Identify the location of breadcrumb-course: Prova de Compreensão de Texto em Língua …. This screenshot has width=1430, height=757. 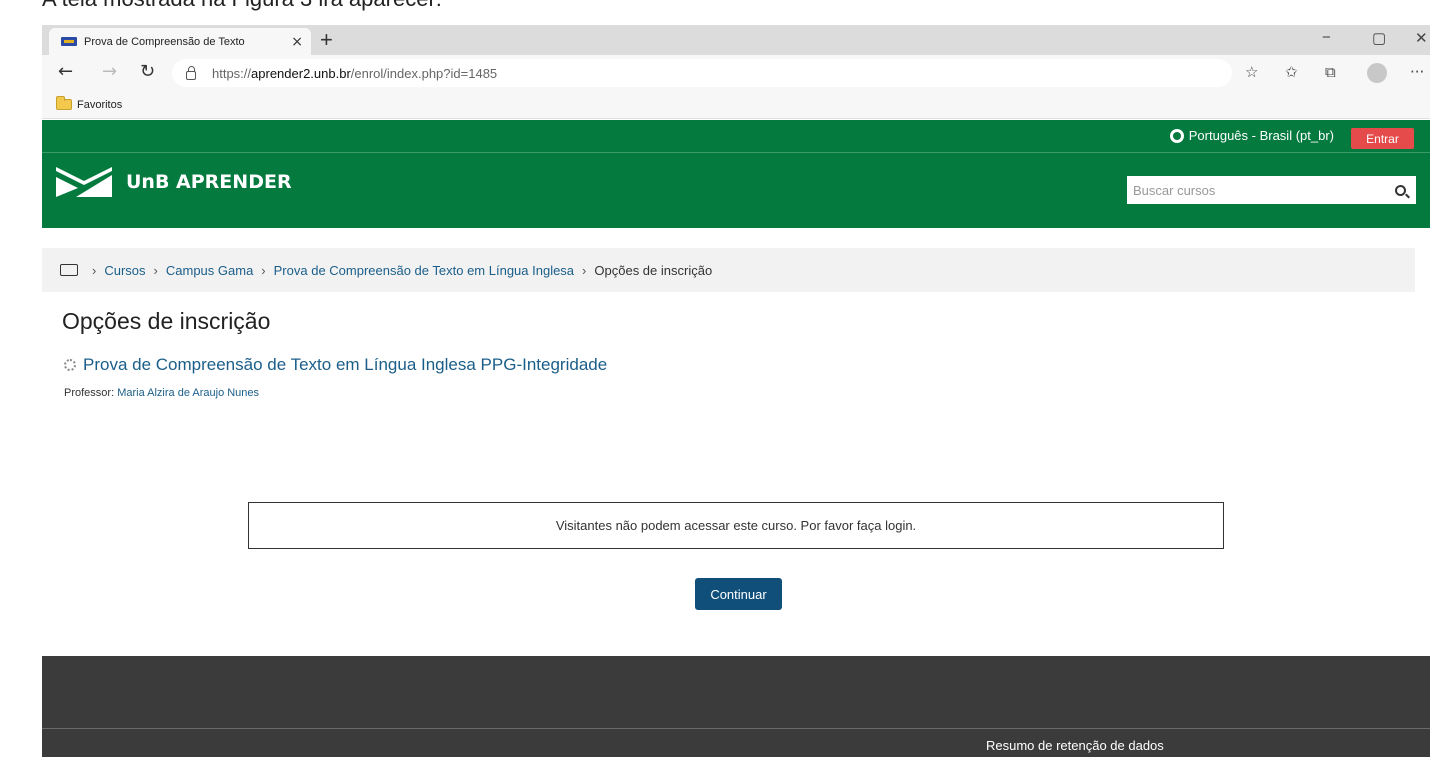
(424, 270).